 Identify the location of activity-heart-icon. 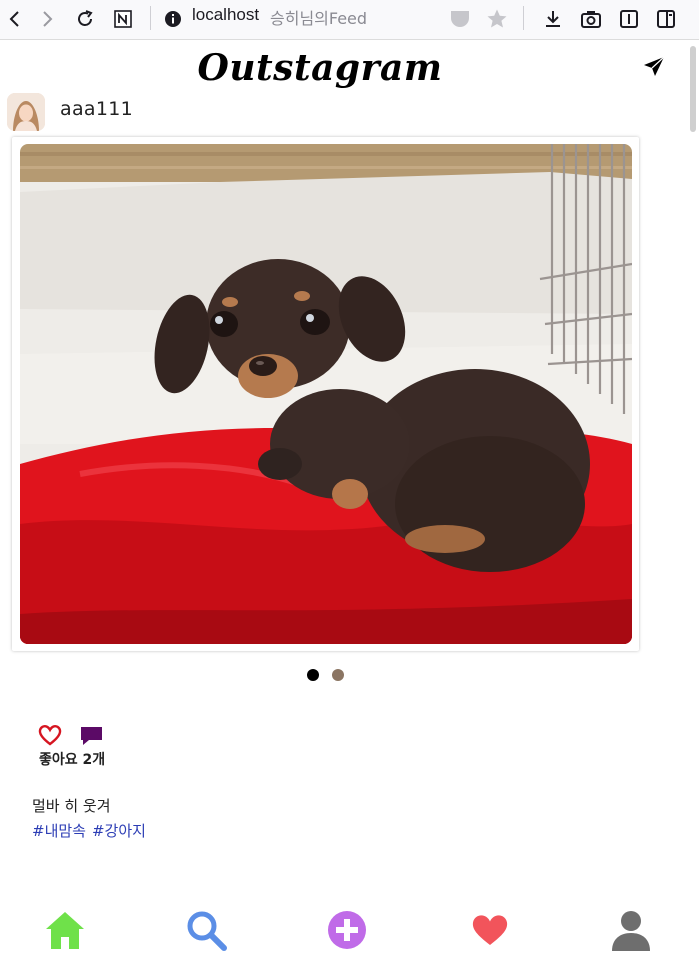
(490, 930).